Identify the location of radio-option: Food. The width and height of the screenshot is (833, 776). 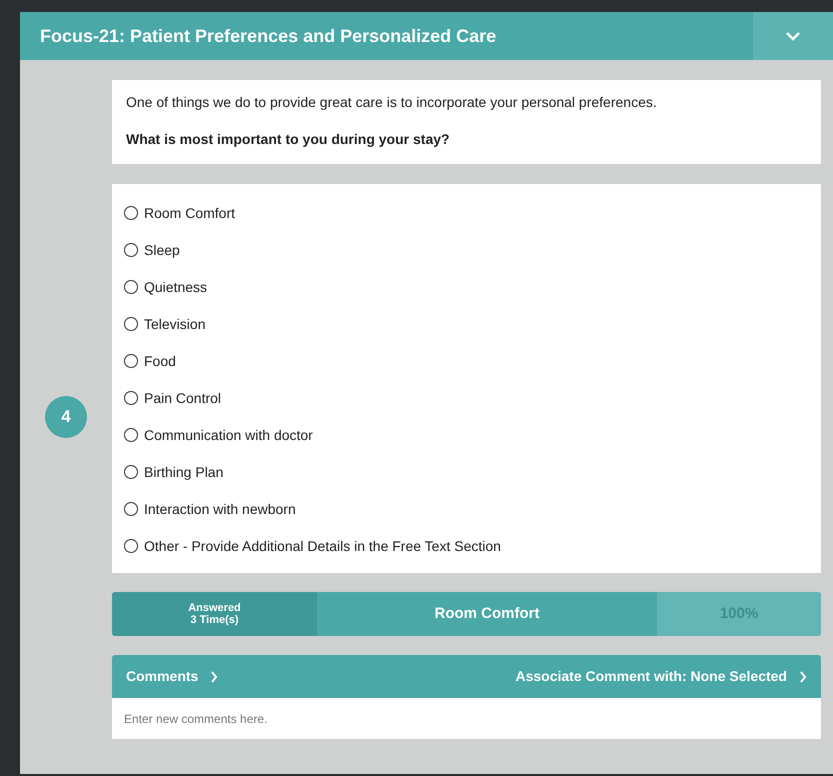
(466, 361).